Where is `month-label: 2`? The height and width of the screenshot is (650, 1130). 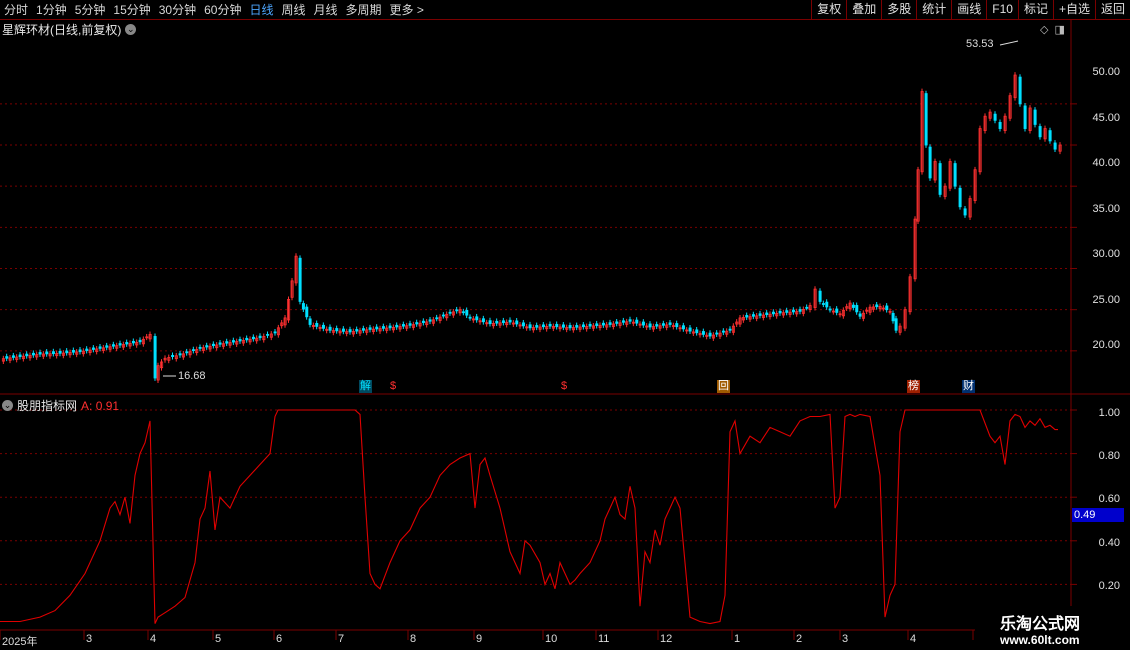
month-label: 2 is located at coordinates (799, 639).